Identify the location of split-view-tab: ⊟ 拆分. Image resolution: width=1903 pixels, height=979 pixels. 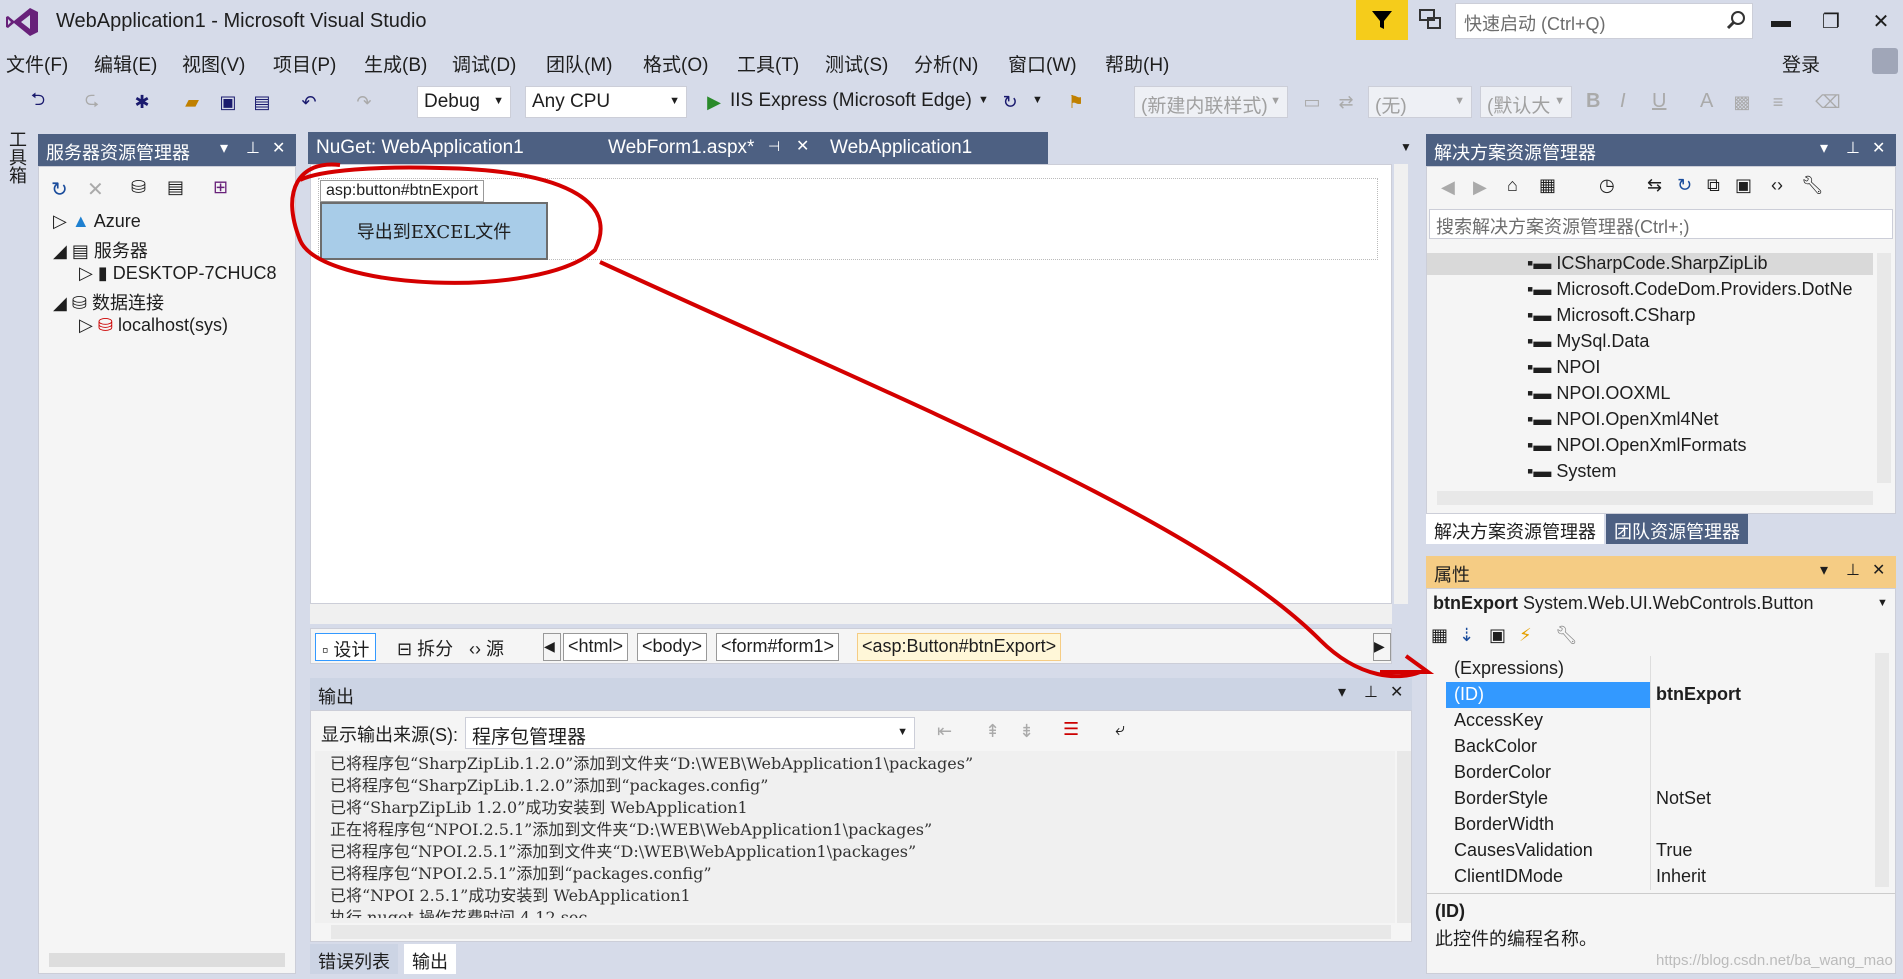
(425, 648).